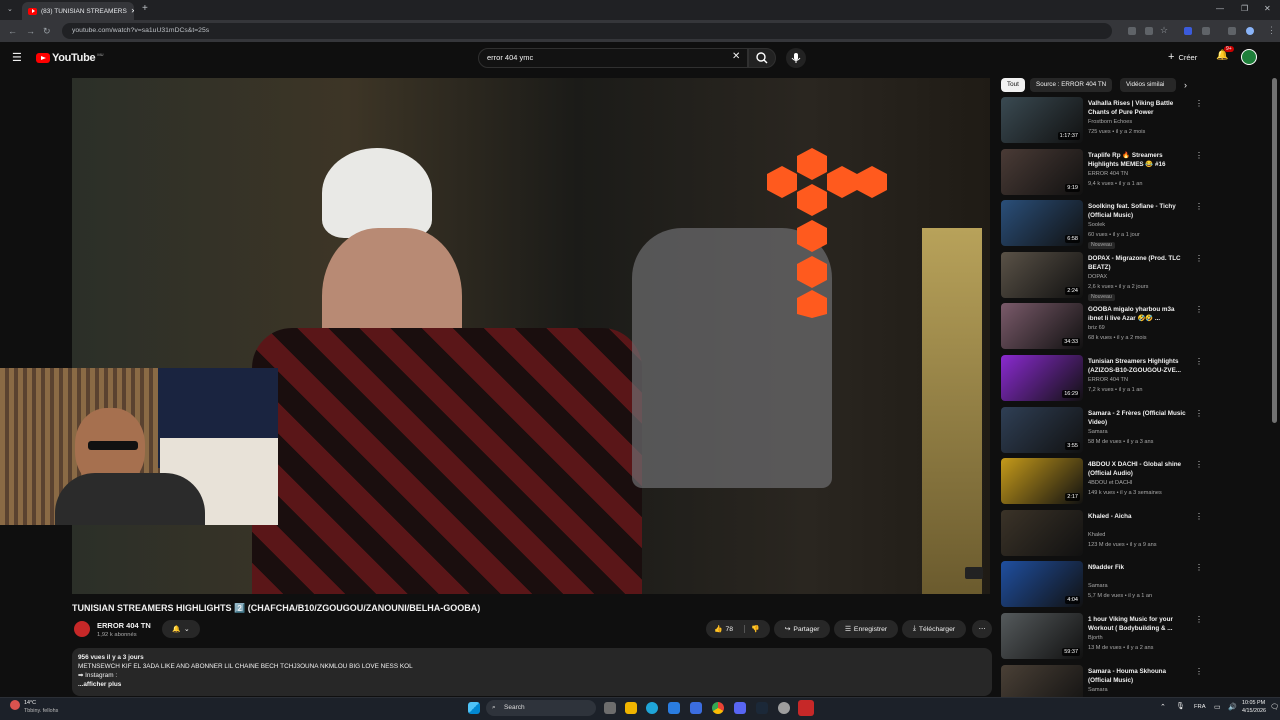  Describe the element at coordinates (674, 708) in the screenshot. I see `store-icon` at that location.